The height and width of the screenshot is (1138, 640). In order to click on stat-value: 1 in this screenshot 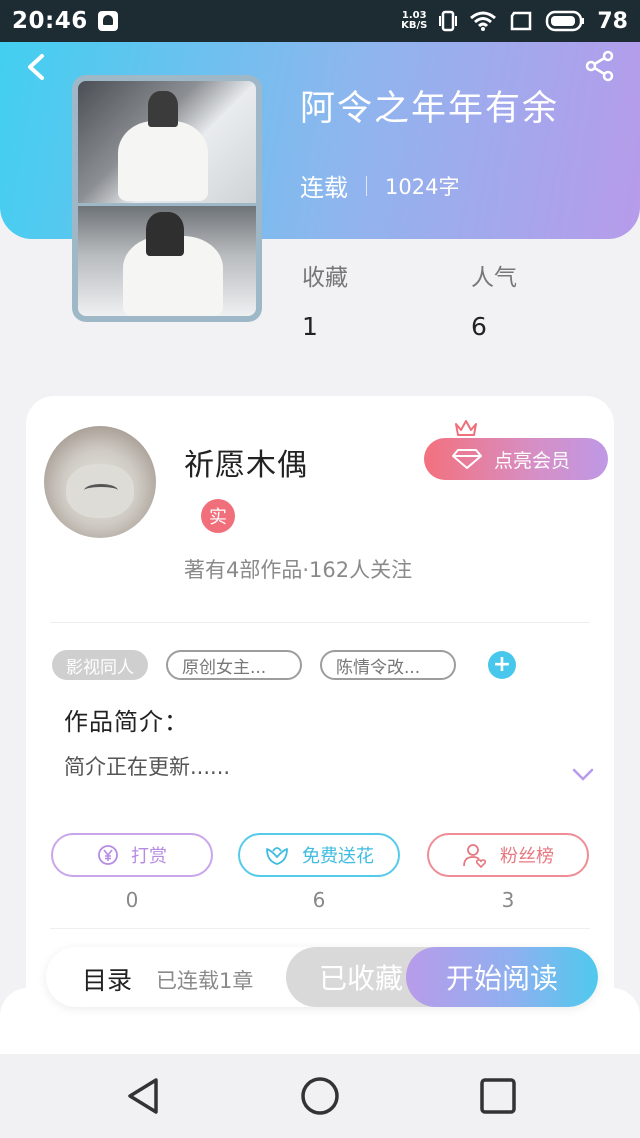, I will do `click(310, 326)`.